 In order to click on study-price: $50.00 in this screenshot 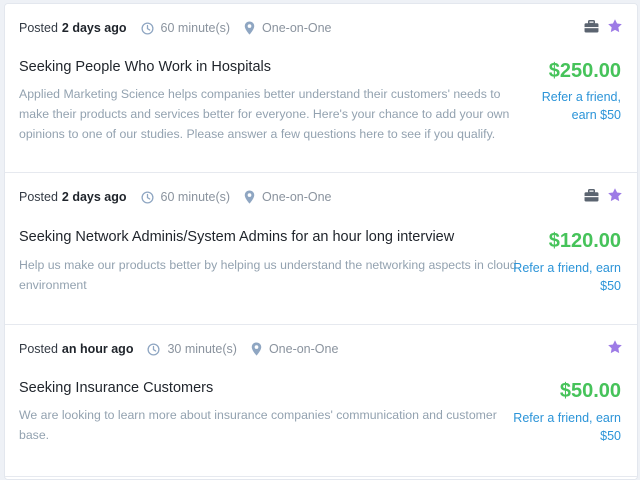, I will do `click(590, 391)`.